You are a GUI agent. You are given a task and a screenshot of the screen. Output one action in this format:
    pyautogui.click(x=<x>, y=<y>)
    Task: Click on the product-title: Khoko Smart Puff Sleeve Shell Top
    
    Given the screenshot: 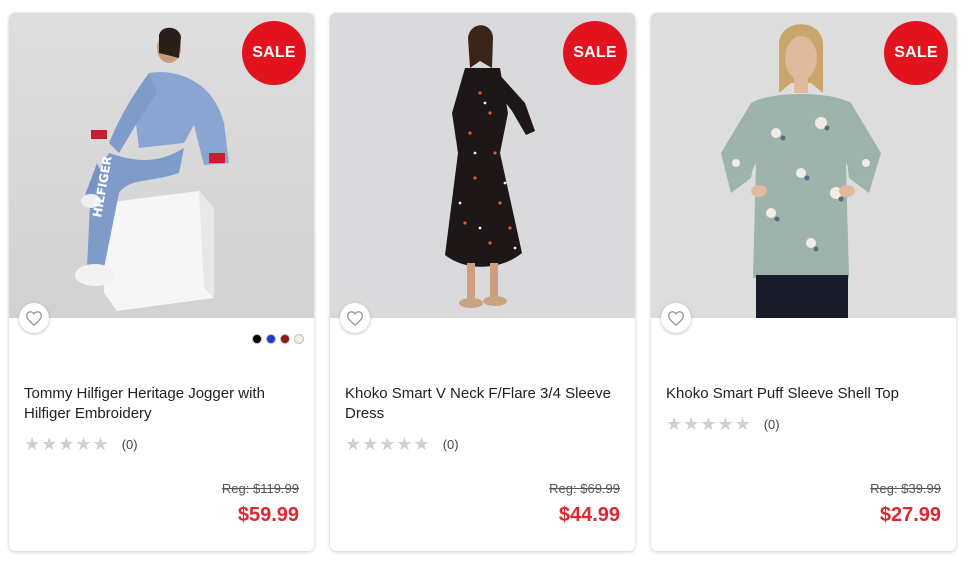 What is the action you would take?
    pyautogui.click(x=803, y=394)
    